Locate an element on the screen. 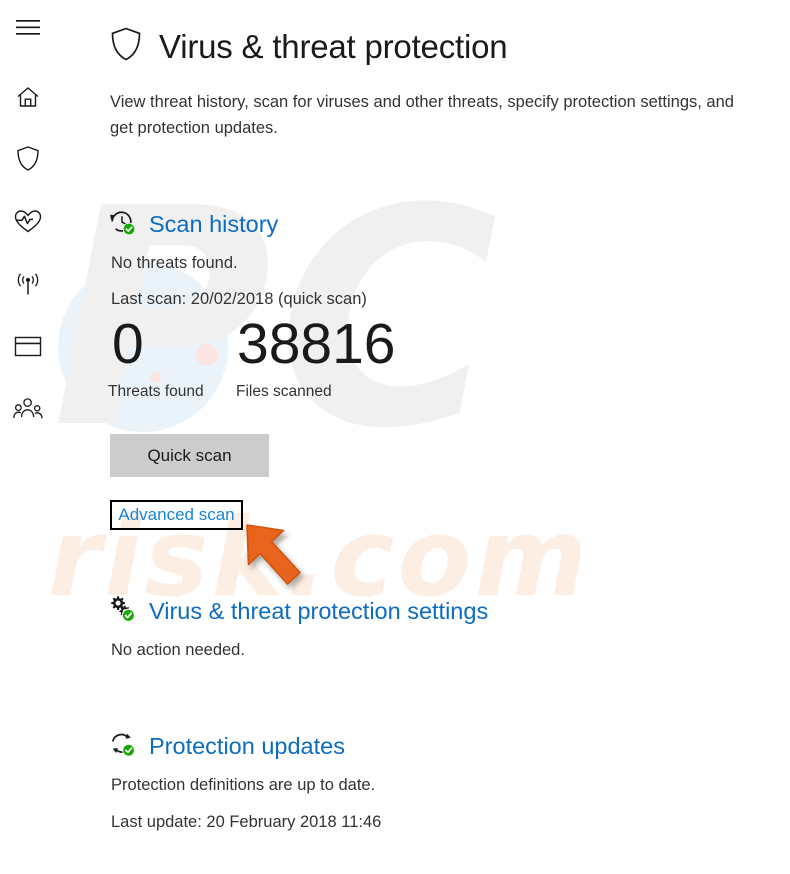 This screenshot has height=874, width=790. wifi-signal-icon is located at coordinates (28, 285).